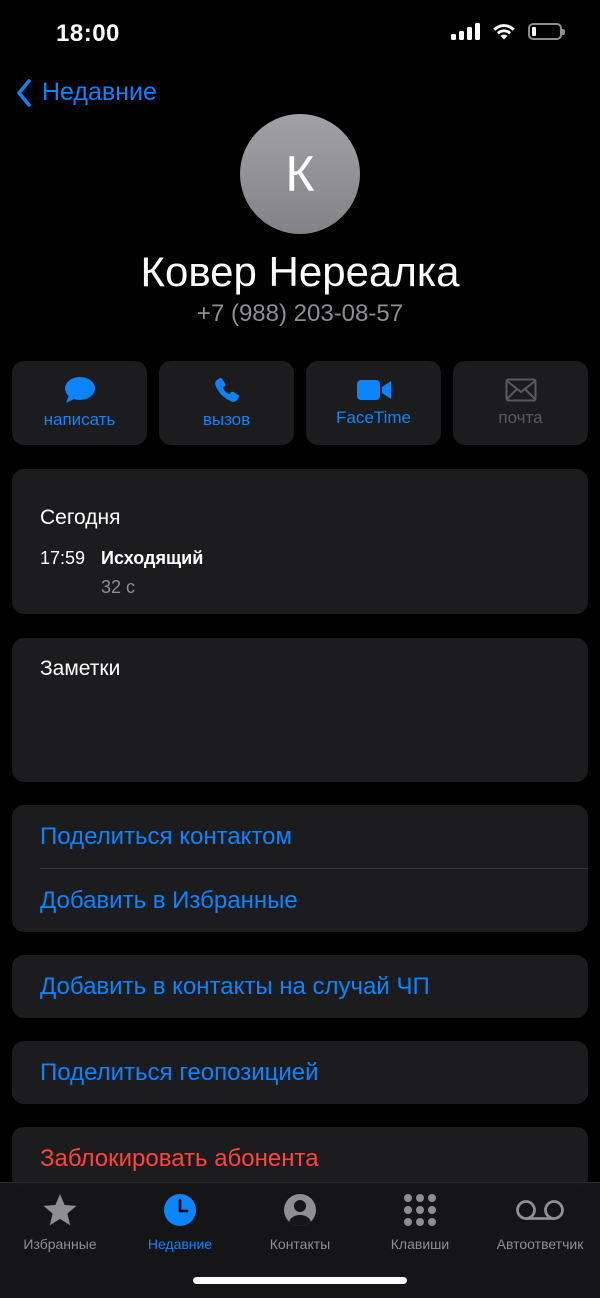 This screenshot has width=600, height=1298. Describe the element at coordinates (373, 417) in the screenshot. I see `facetime-button-label: FaceTime` at that location.